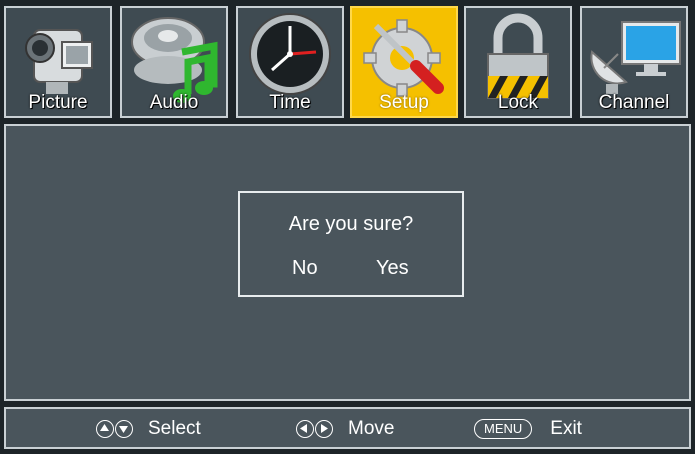  I want to click on right-arrow-icon, so click(324, 429).